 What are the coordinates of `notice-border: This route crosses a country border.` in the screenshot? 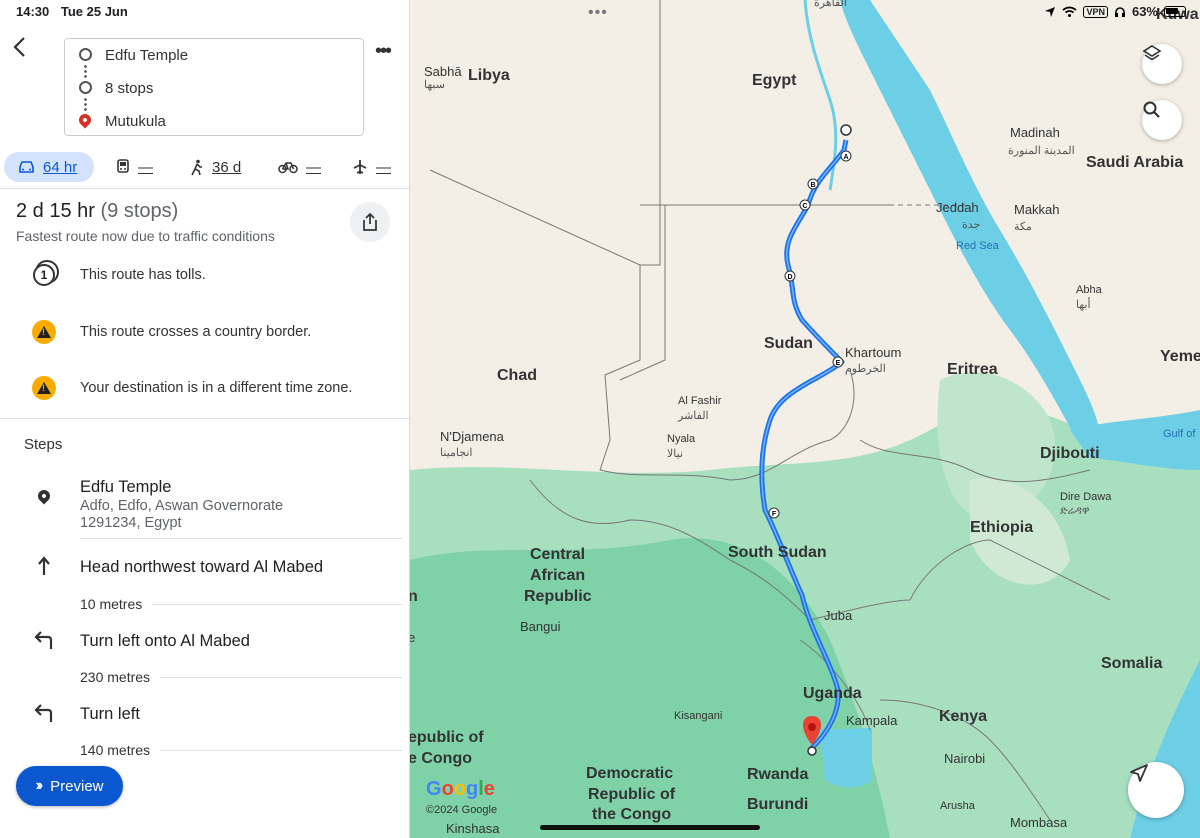 It's located at (204, 335).